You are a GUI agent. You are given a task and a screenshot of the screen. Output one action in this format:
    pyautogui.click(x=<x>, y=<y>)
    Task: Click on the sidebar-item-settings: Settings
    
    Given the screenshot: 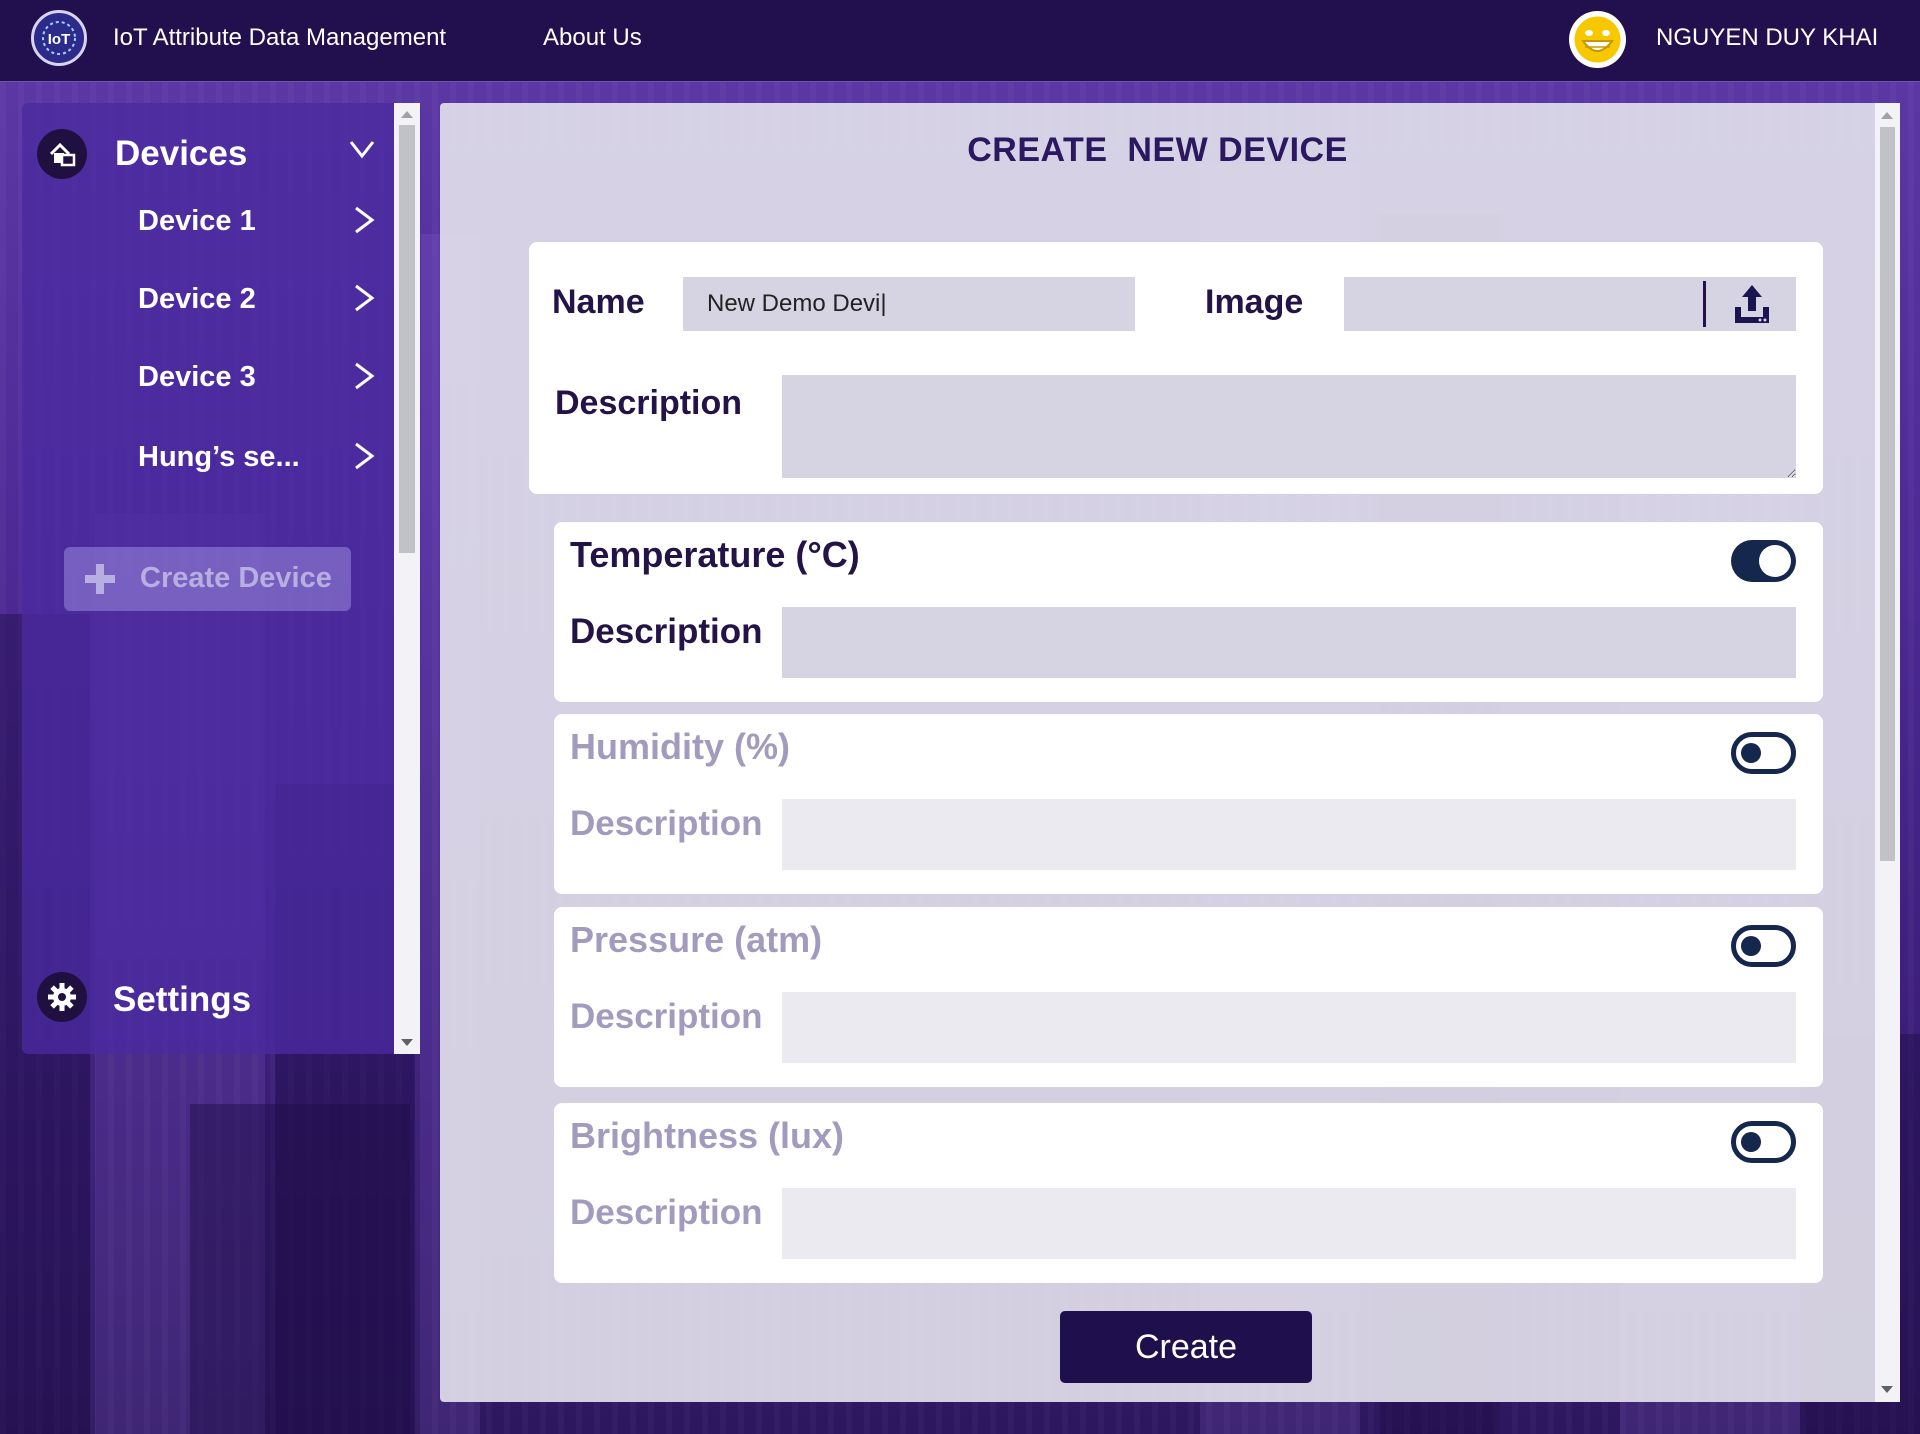 What is the action you would take?
    pyautogui.click(x=187, y=999)
    